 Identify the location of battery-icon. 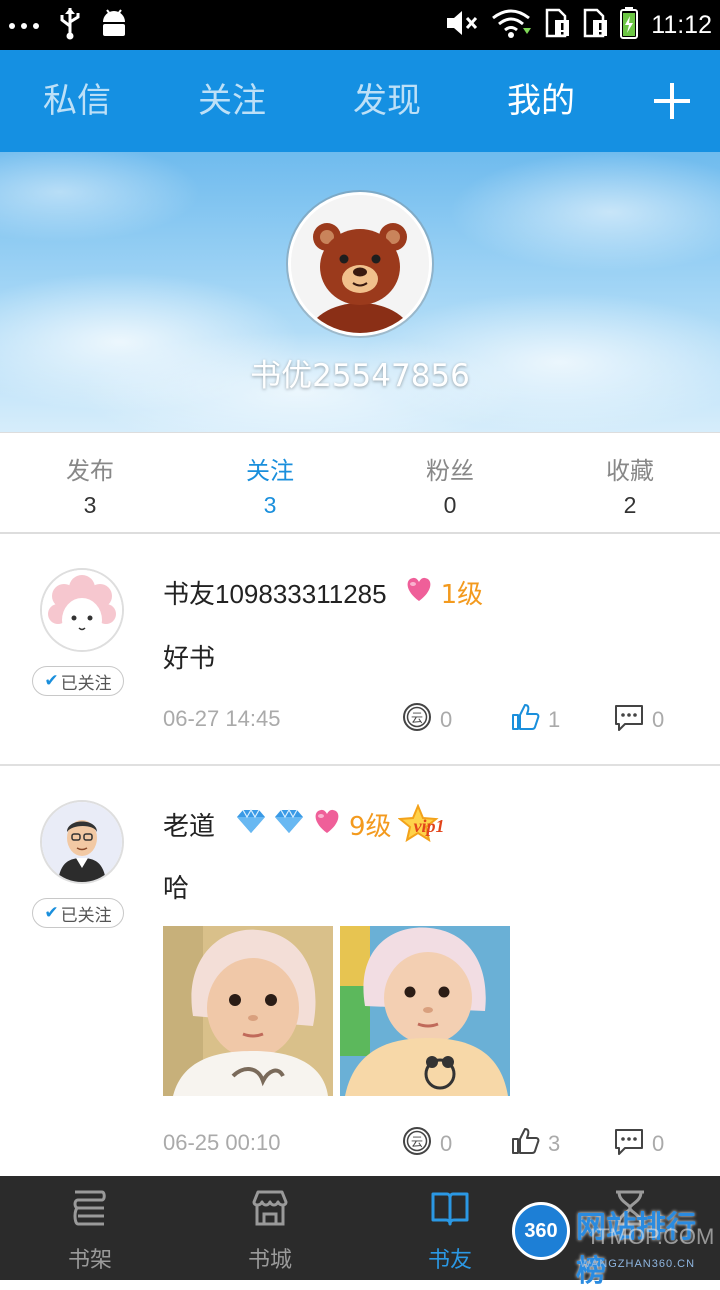
(629, 25).